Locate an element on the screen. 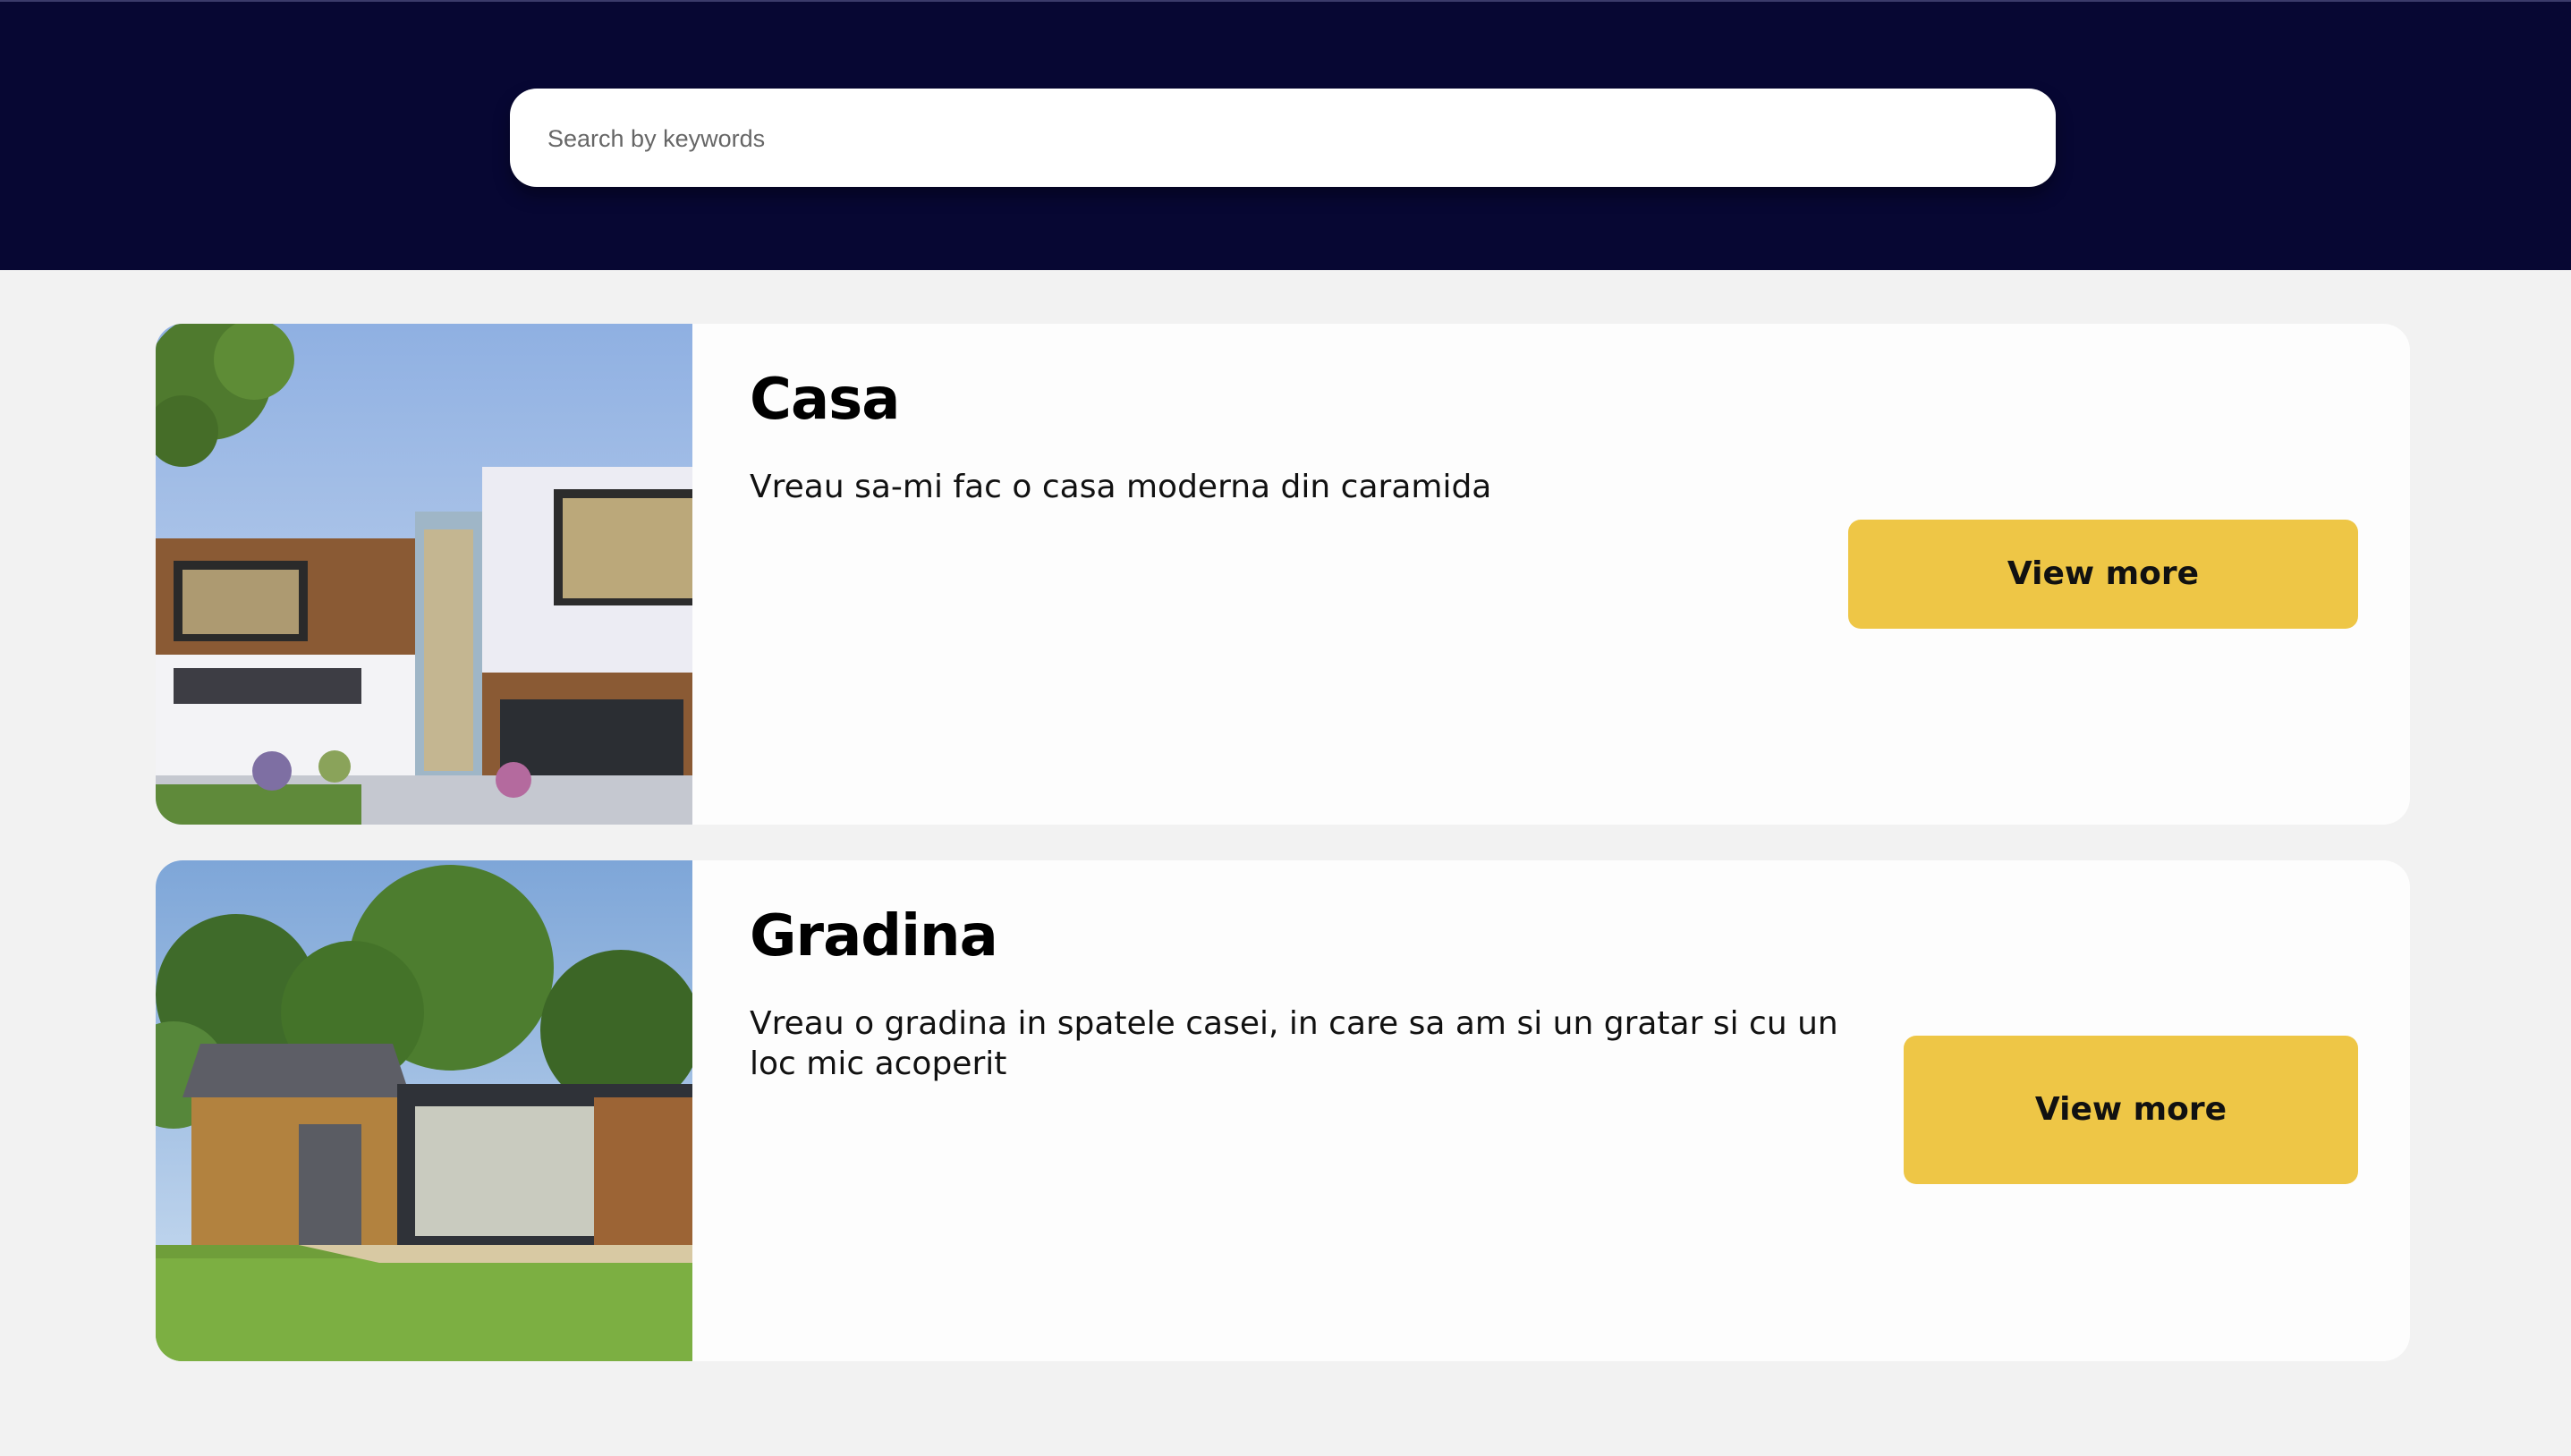 This screenshot has width=2571, height=1456. search-input is located at coordinates (1281, 139).